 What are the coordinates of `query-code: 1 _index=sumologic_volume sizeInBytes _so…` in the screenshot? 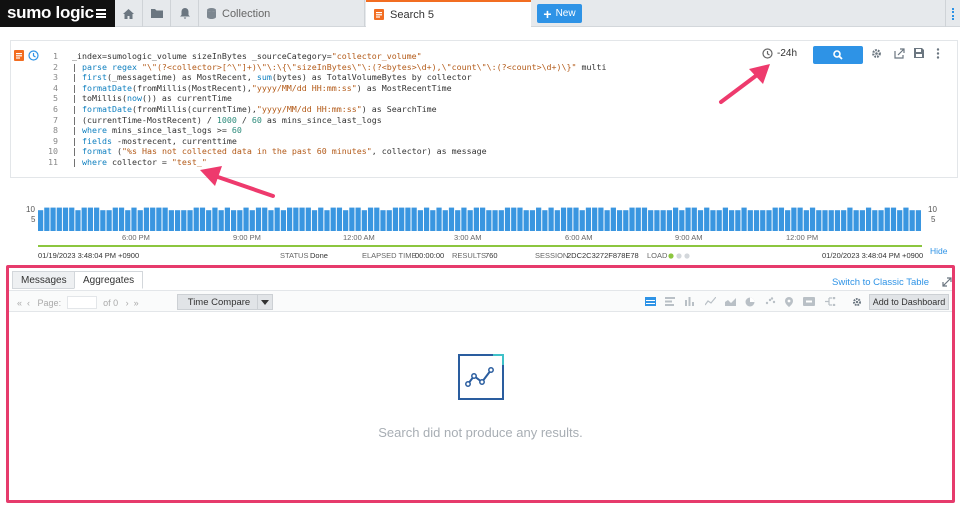 It's located at (325, 109).